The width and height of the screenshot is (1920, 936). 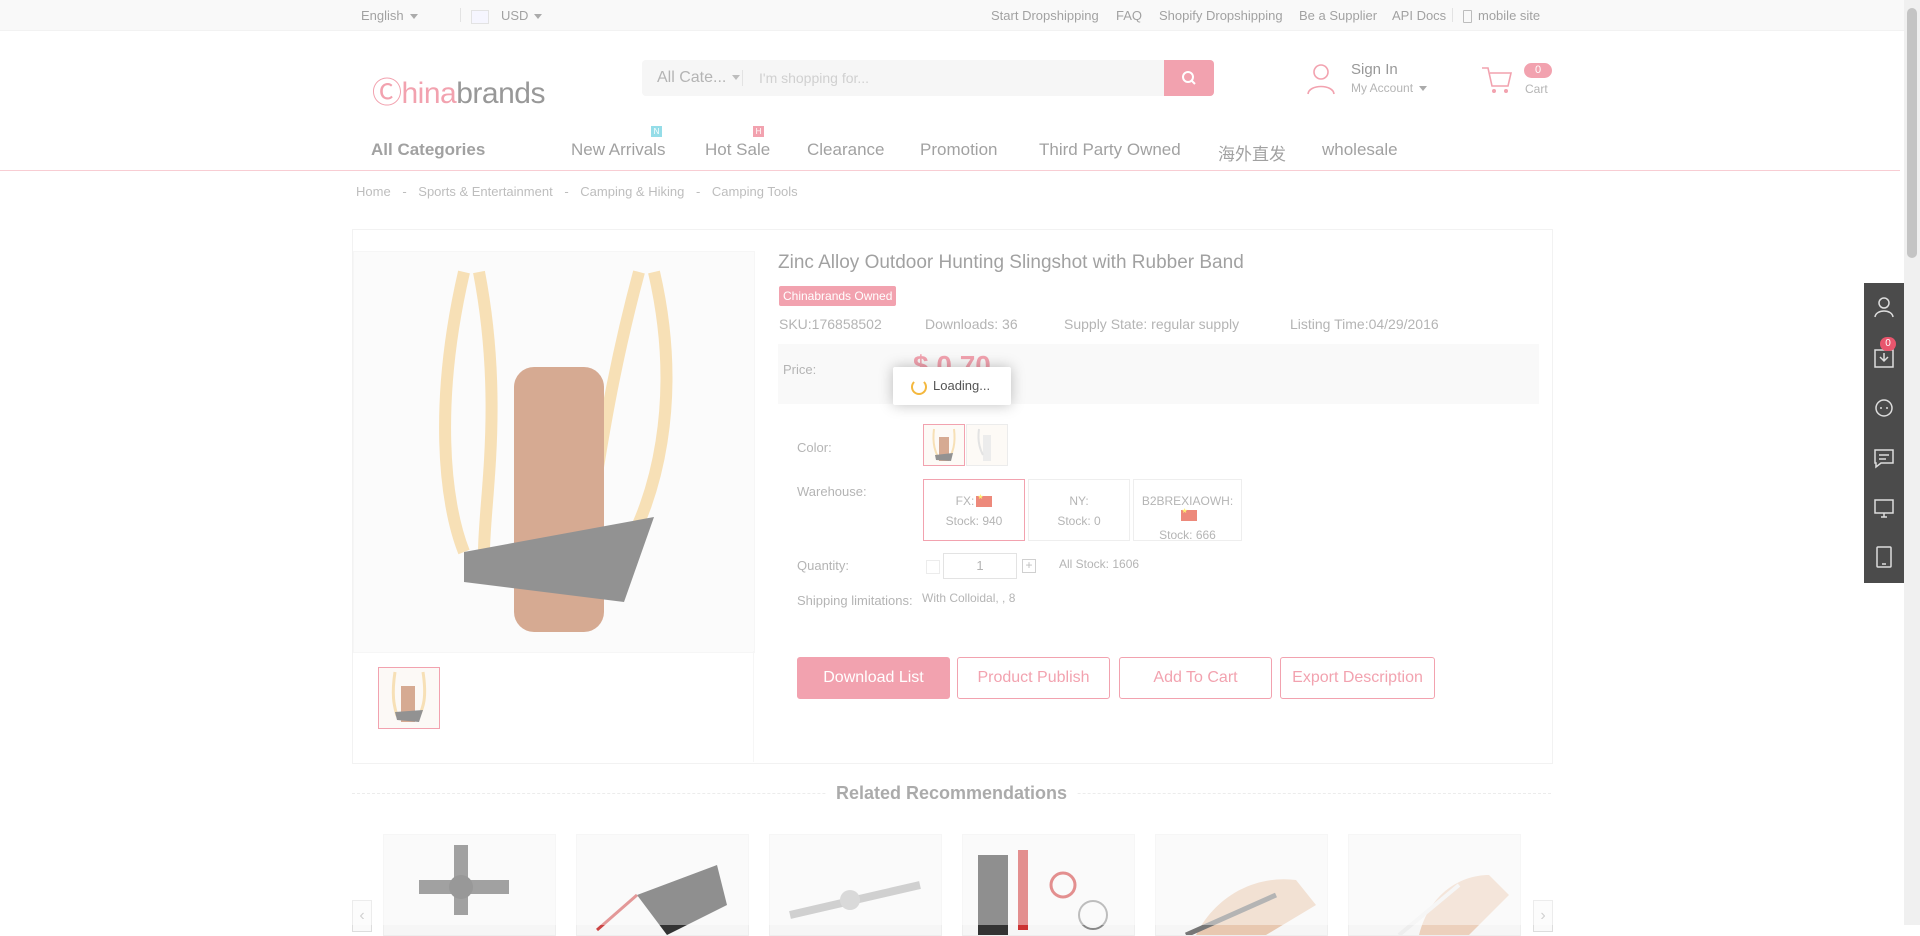 I want to click on download-count-badge: 0, so click(x=1888, y=344).